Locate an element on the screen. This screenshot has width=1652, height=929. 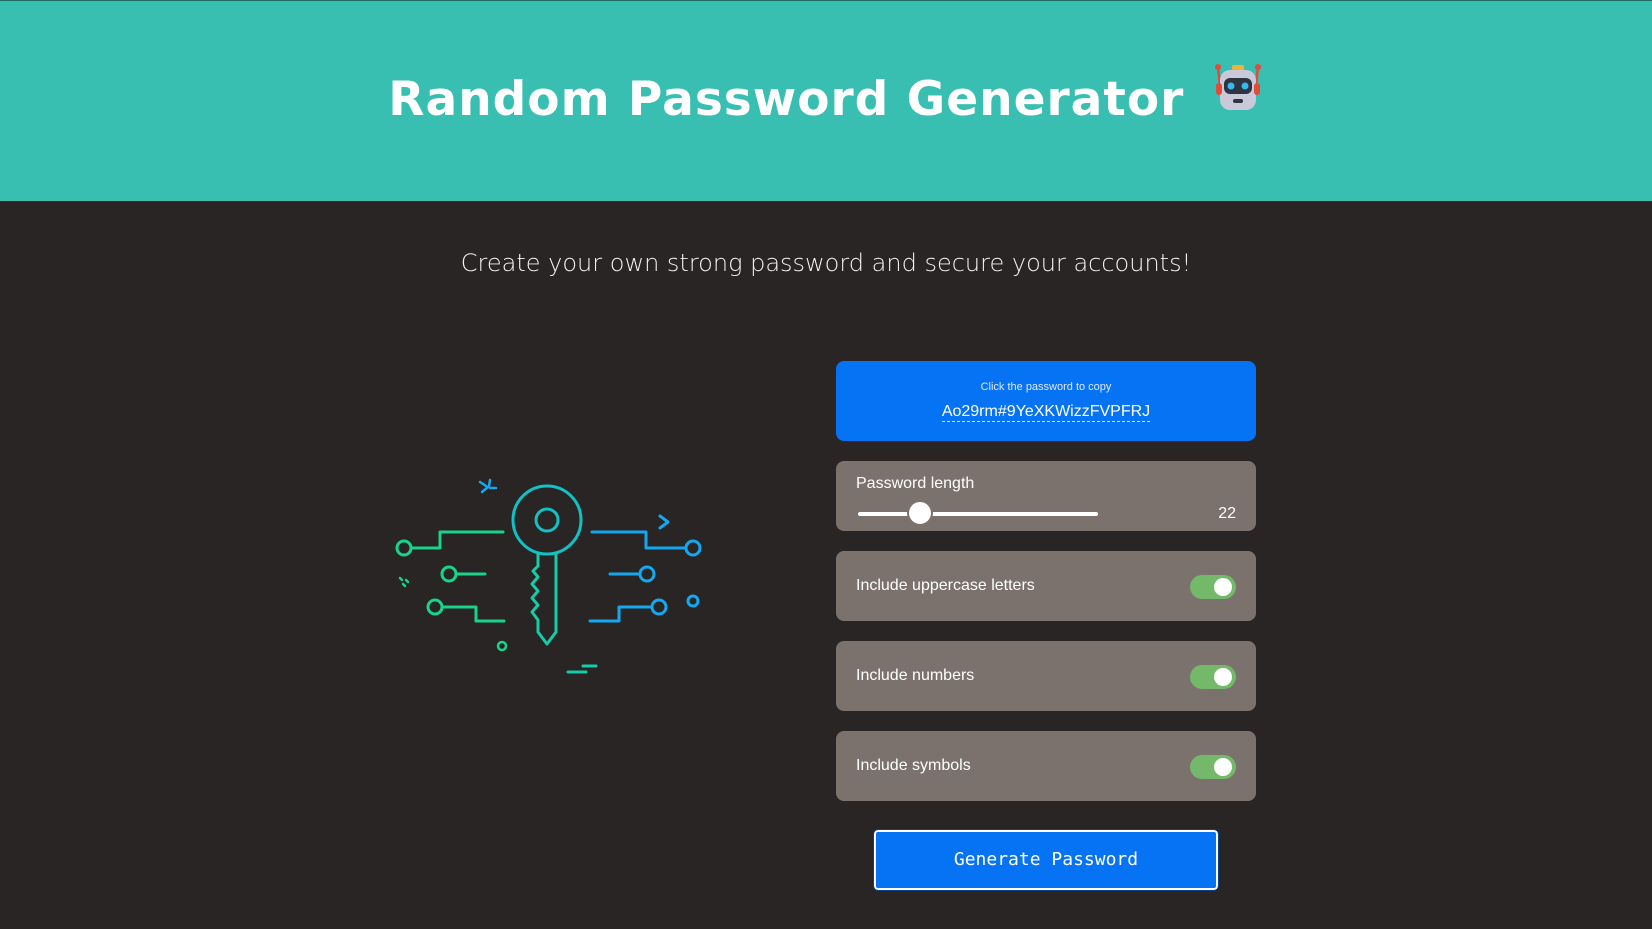
generated-password: Ao29rm#9YeXKWizzFVPFRJ is located at coordinates (1046, 412).